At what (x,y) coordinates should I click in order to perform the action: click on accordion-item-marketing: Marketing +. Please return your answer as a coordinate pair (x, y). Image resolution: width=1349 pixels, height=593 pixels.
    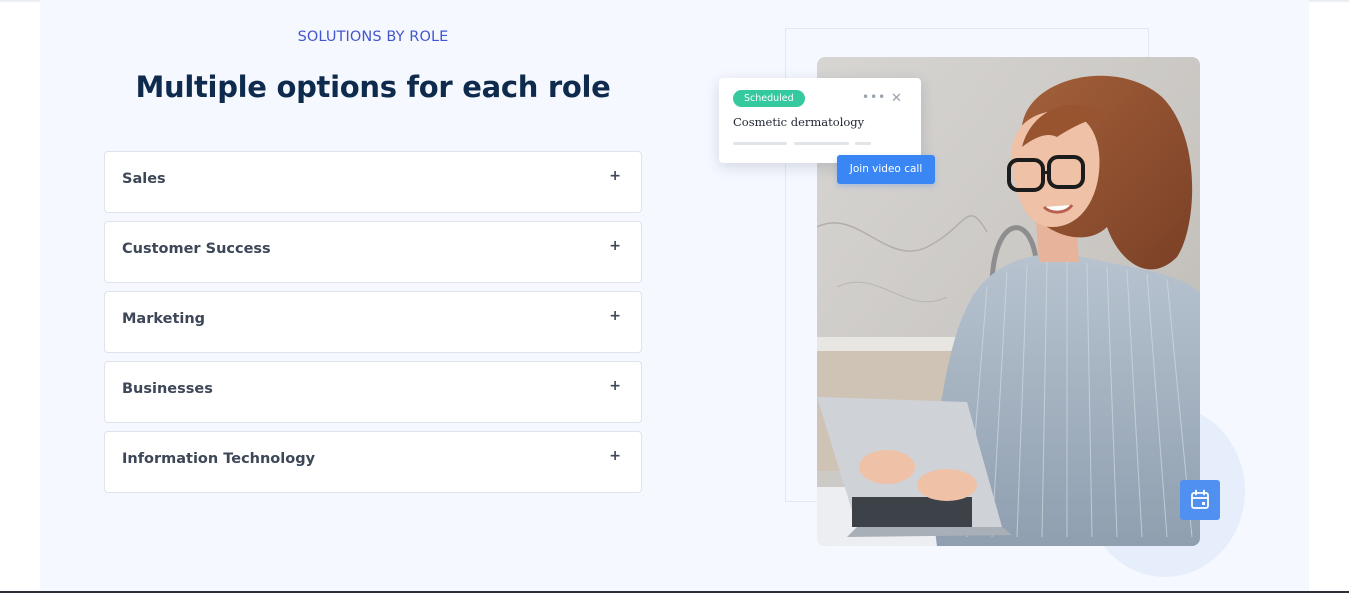
    Looking at the image, I should click on (373, 322).